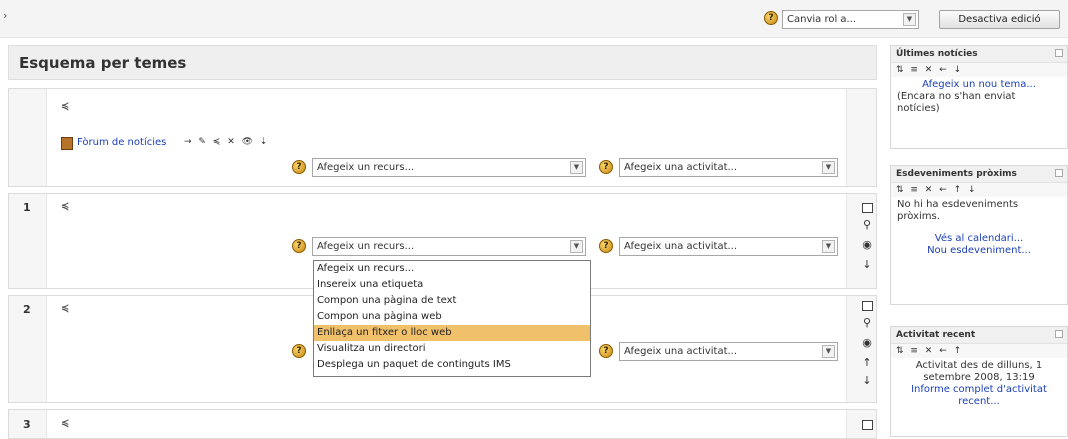 The width and height of the screenshot is (1068, 439). Describe the element at coordinates (27, 207) in the screenshot. I see `section-number: 1` at that location.